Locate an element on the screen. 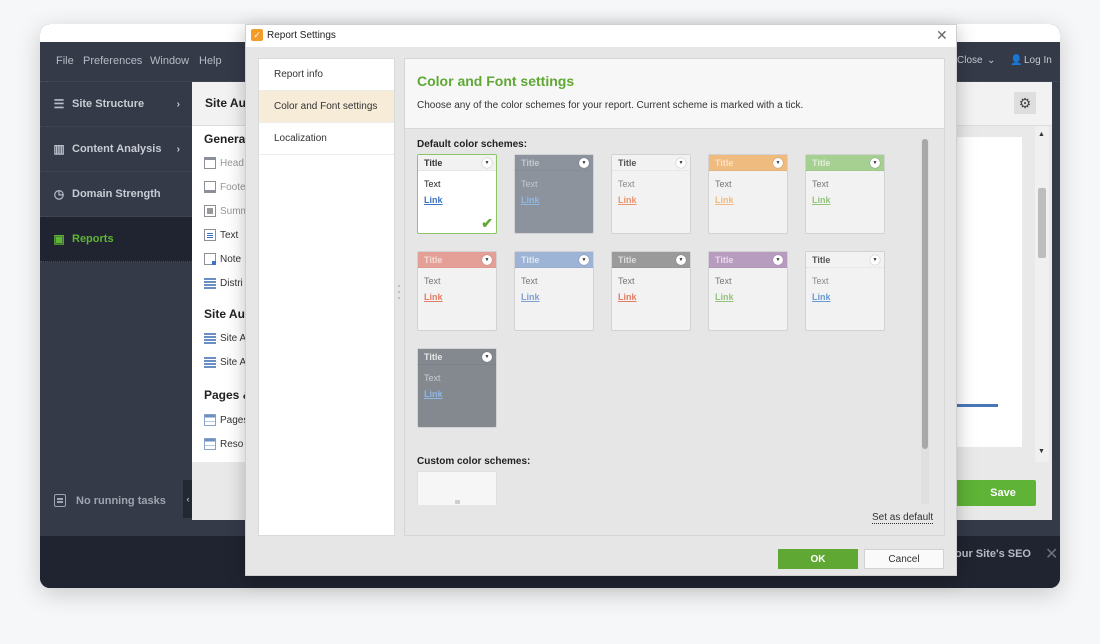  list-item-label: Distri is located at coordinates (231, 283).